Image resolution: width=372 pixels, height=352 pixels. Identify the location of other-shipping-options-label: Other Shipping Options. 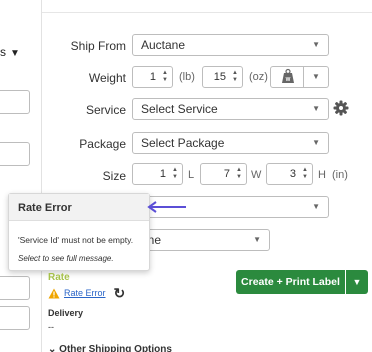
(115, 348).